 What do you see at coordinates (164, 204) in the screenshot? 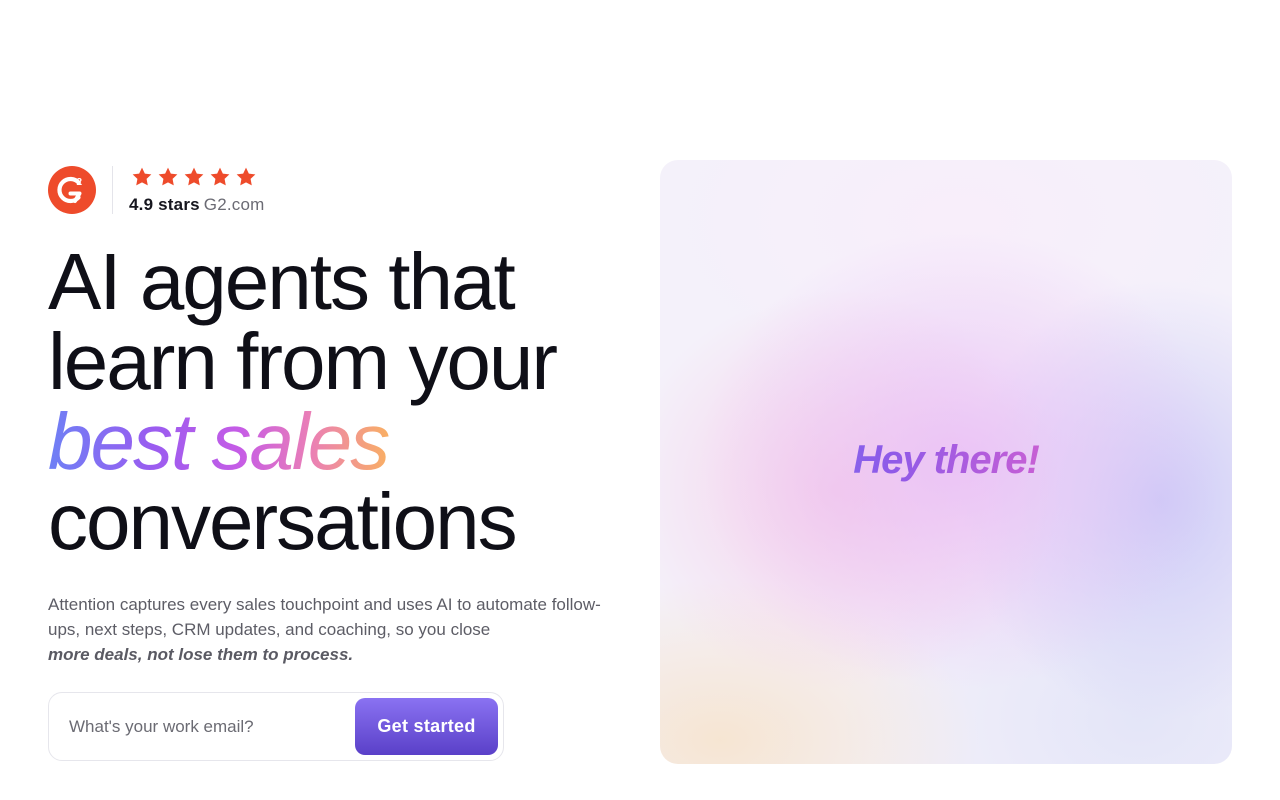
I see `rating-score: 4.9 stars` at bounding box center [164, 204].